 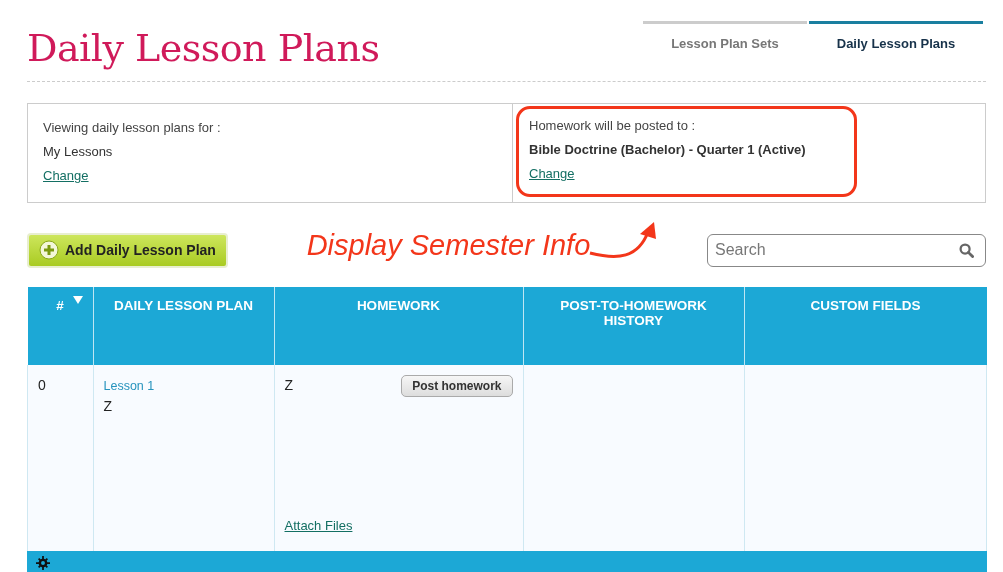 I want to click on column-header: #, so click(x=60, y=326).